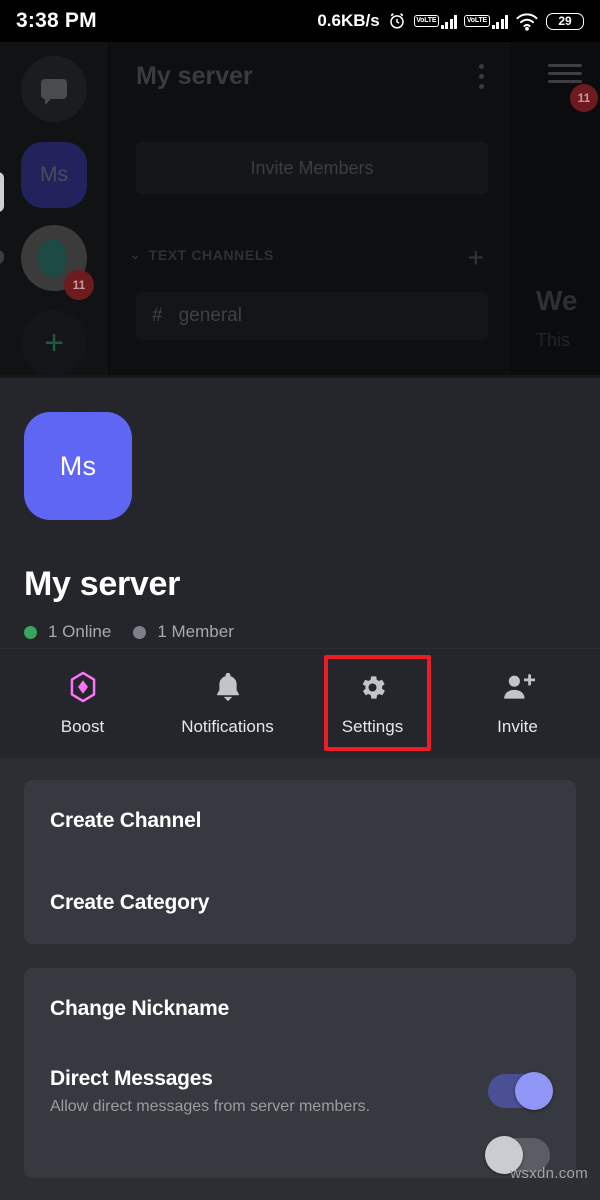  I want to click on boost-button: Boost, so click(83, 703).